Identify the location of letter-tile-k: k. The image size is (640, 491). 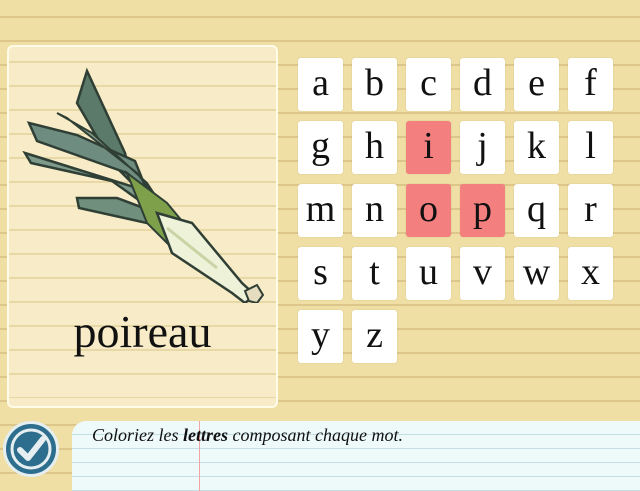
(536, 147).